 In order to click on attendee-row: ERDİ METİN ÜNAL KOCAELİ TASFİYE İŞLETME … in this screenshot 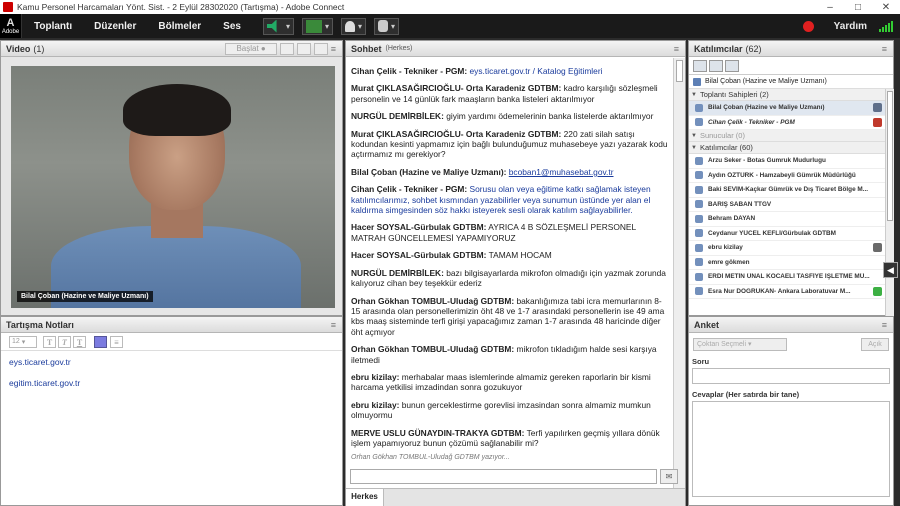, I will do `click(787, 277)`.